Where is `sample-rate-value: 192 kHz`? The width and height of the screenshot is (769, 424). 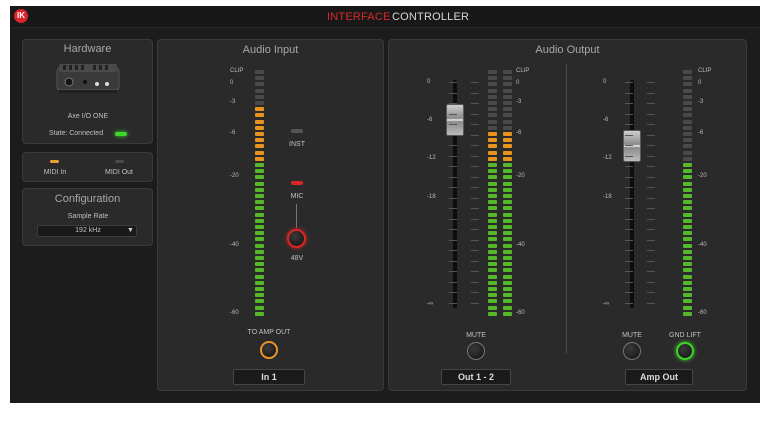 sample-rate-value: 192 kHz is located at coordinates (88, 230).